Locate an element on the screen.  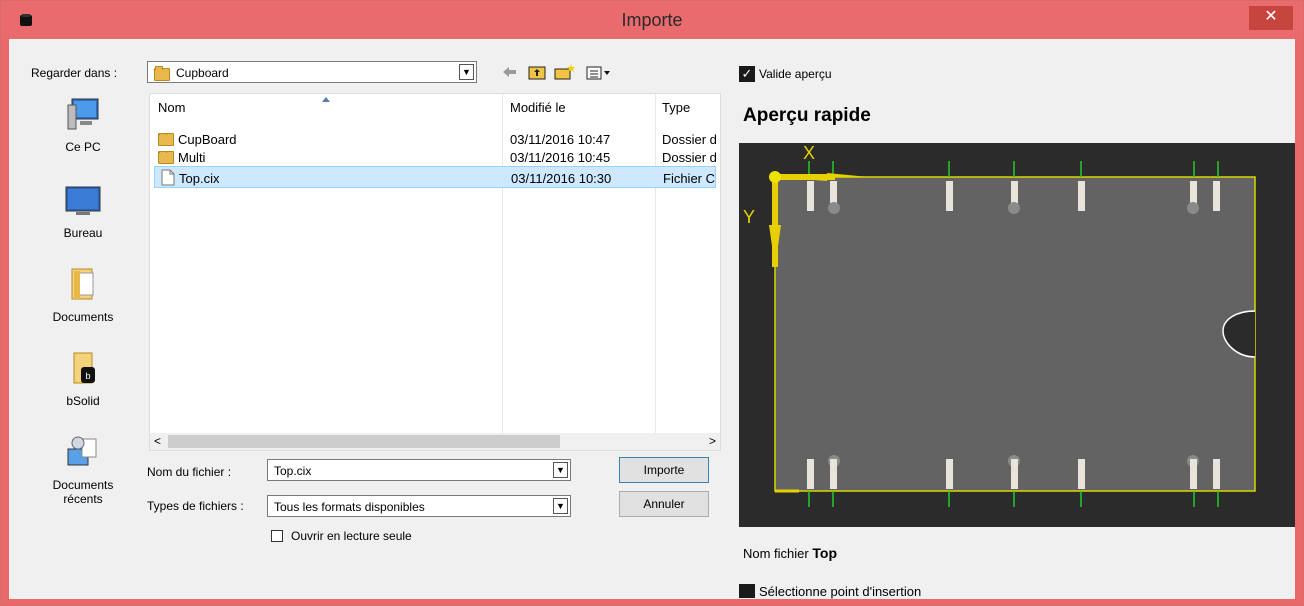
filename-label: Nom du fichier : is located at coordinates (189, 472).